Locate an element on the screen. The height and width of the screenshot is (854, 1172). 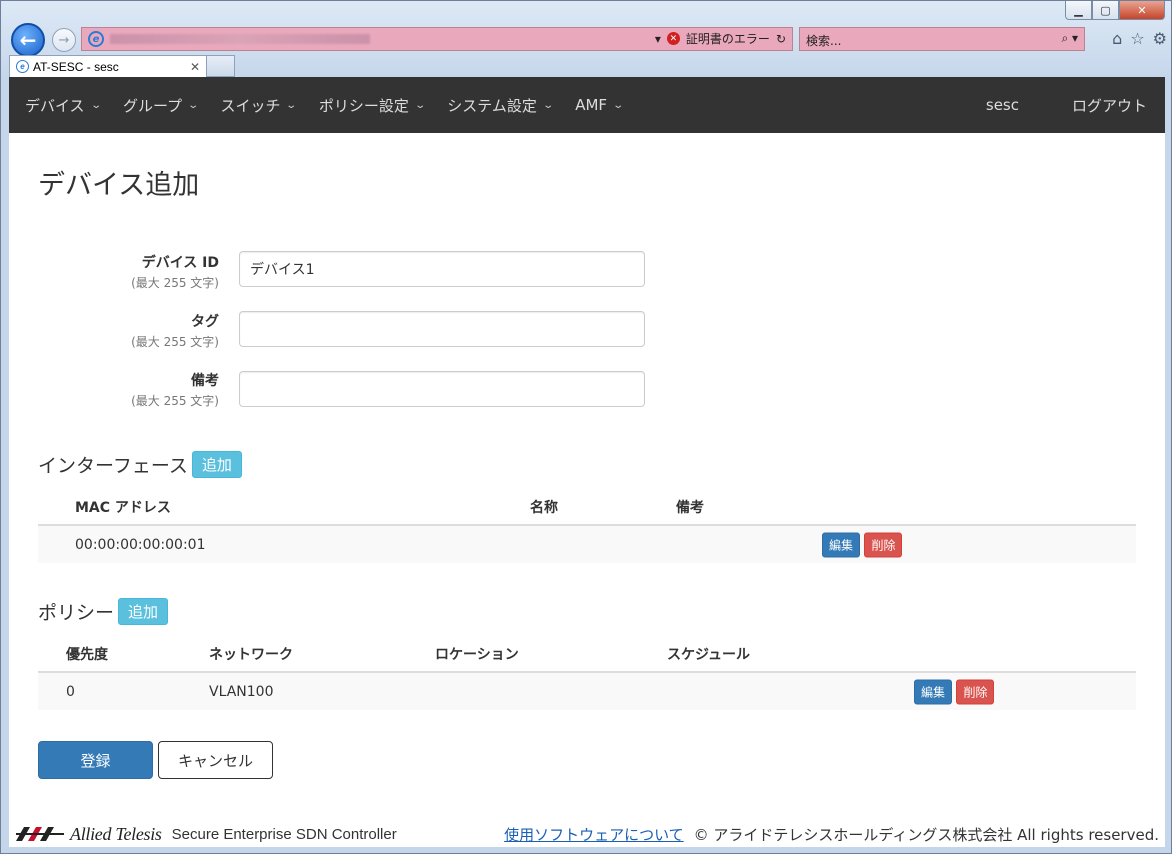
col-mac-address: MAC アドレス is located at coordinates (123, 508).